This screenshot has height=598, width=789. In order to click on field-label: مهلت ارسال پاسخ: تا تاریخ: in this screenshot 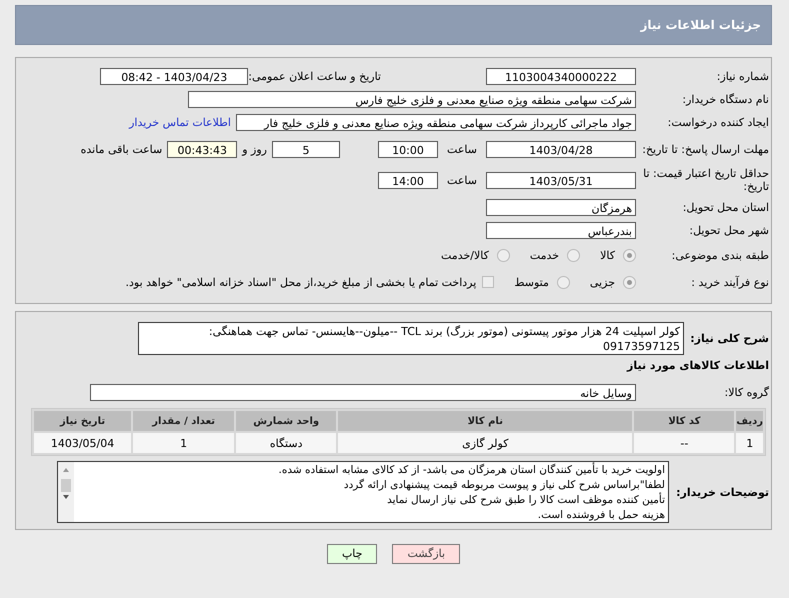, I will do `click(705, 149)`.